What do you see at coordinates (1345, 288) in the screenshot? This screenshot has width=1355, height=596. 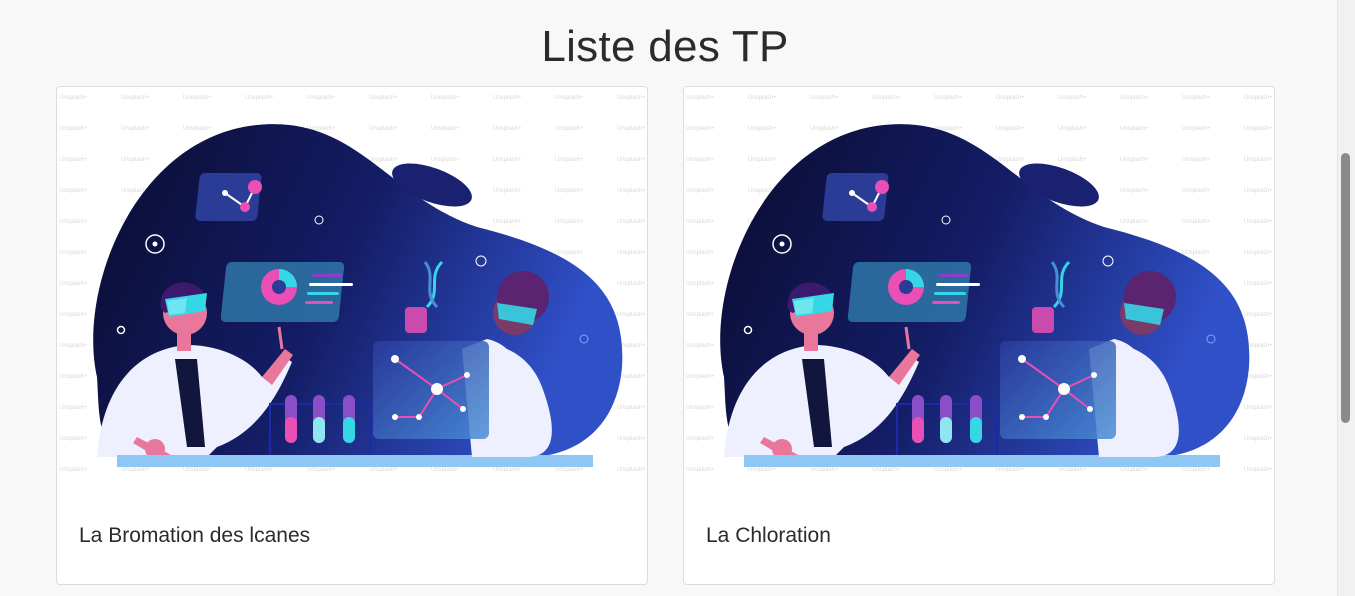 I see `scrollbar-thumb` at bounding box center [1345, 288].